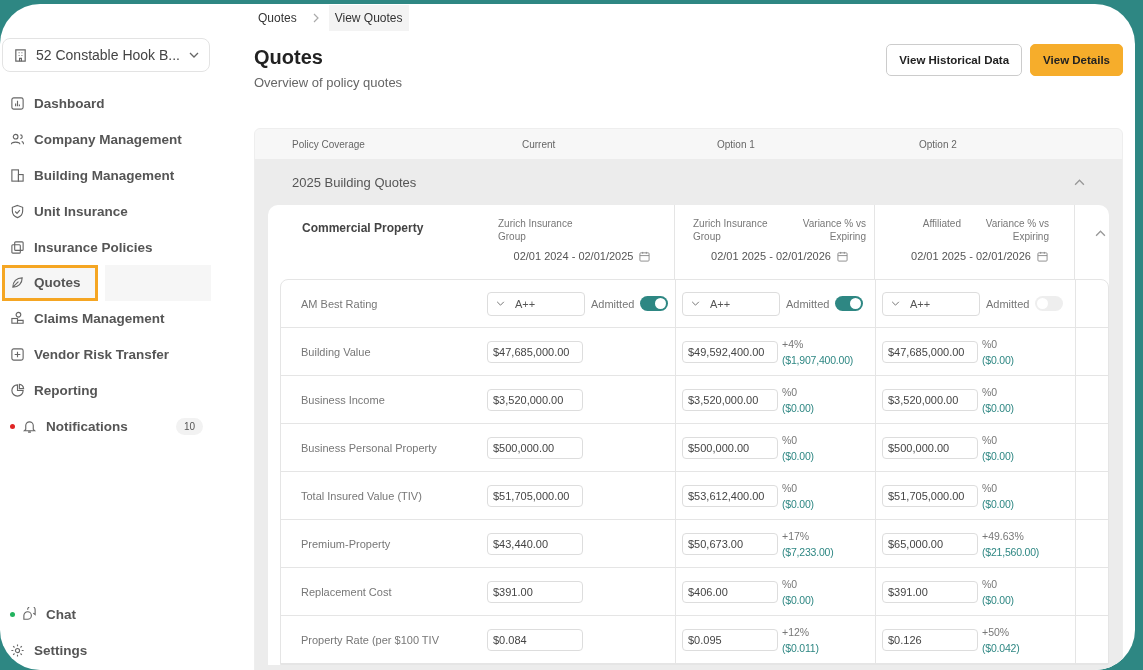 This screenshot has height=670, width=1143. I want to click on variance-amount: ($0.011), so click(800, 647).